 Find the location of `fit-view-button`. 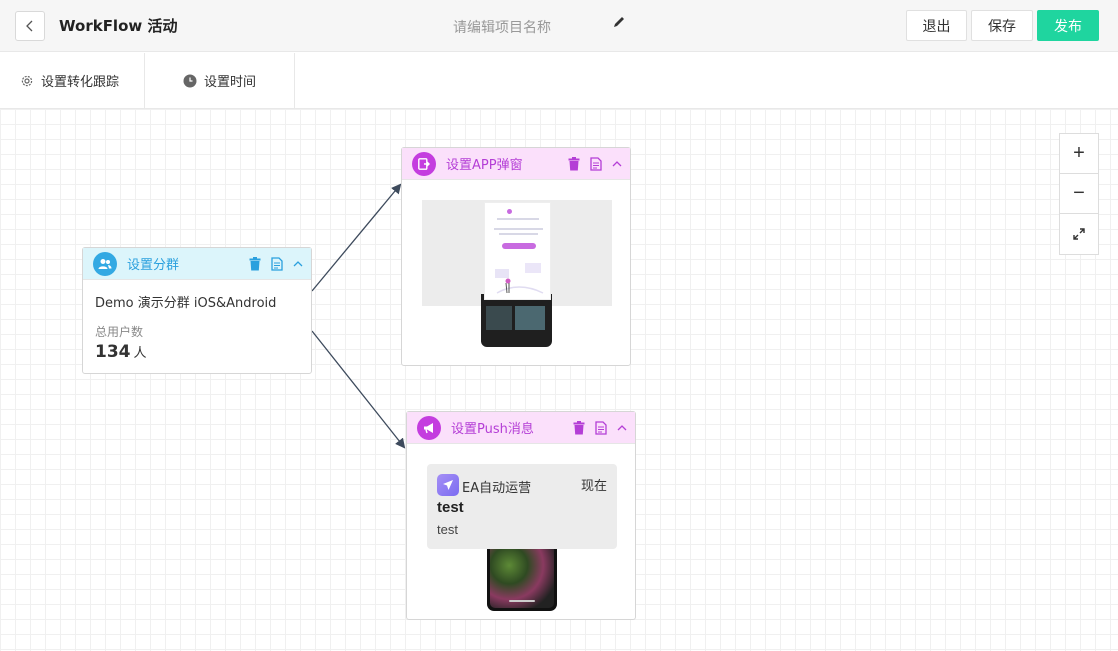

fit-view-button is located at coordinates (1079, 234).